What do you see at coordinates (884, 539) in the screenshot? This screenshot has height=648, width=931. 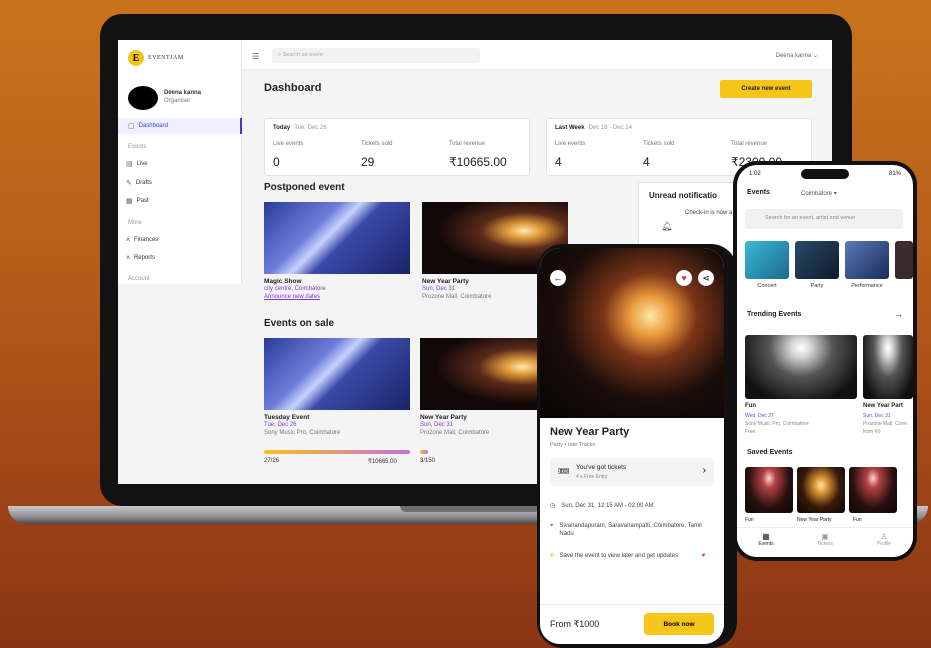 I see `tab-profile: ♙ Profile` at bounding box center [884, 539].